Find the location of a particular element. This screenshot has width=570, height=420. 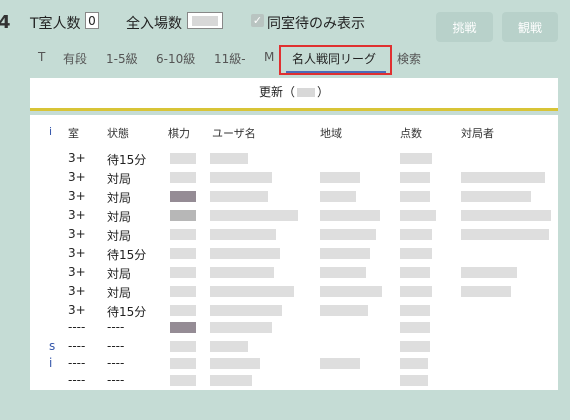

col-username: ユーザ名 is located at coordinates (234, 133).